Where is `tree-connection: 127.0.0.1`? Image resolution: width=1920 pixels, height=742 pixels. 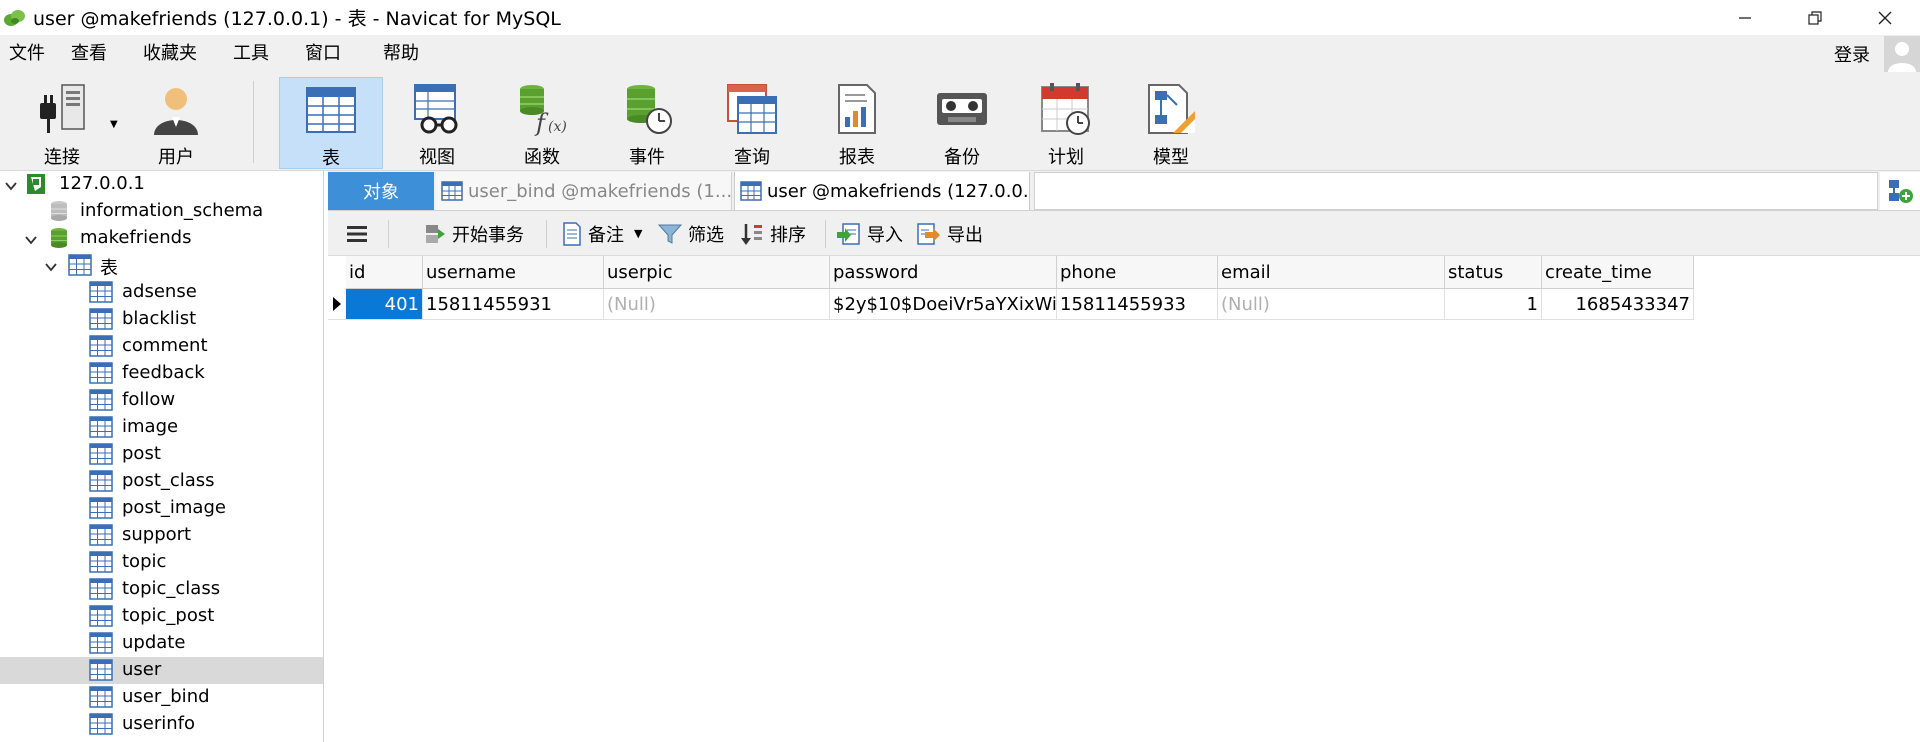
tree-connection: 127.0.0.1 is located at coordinates (161, 184).